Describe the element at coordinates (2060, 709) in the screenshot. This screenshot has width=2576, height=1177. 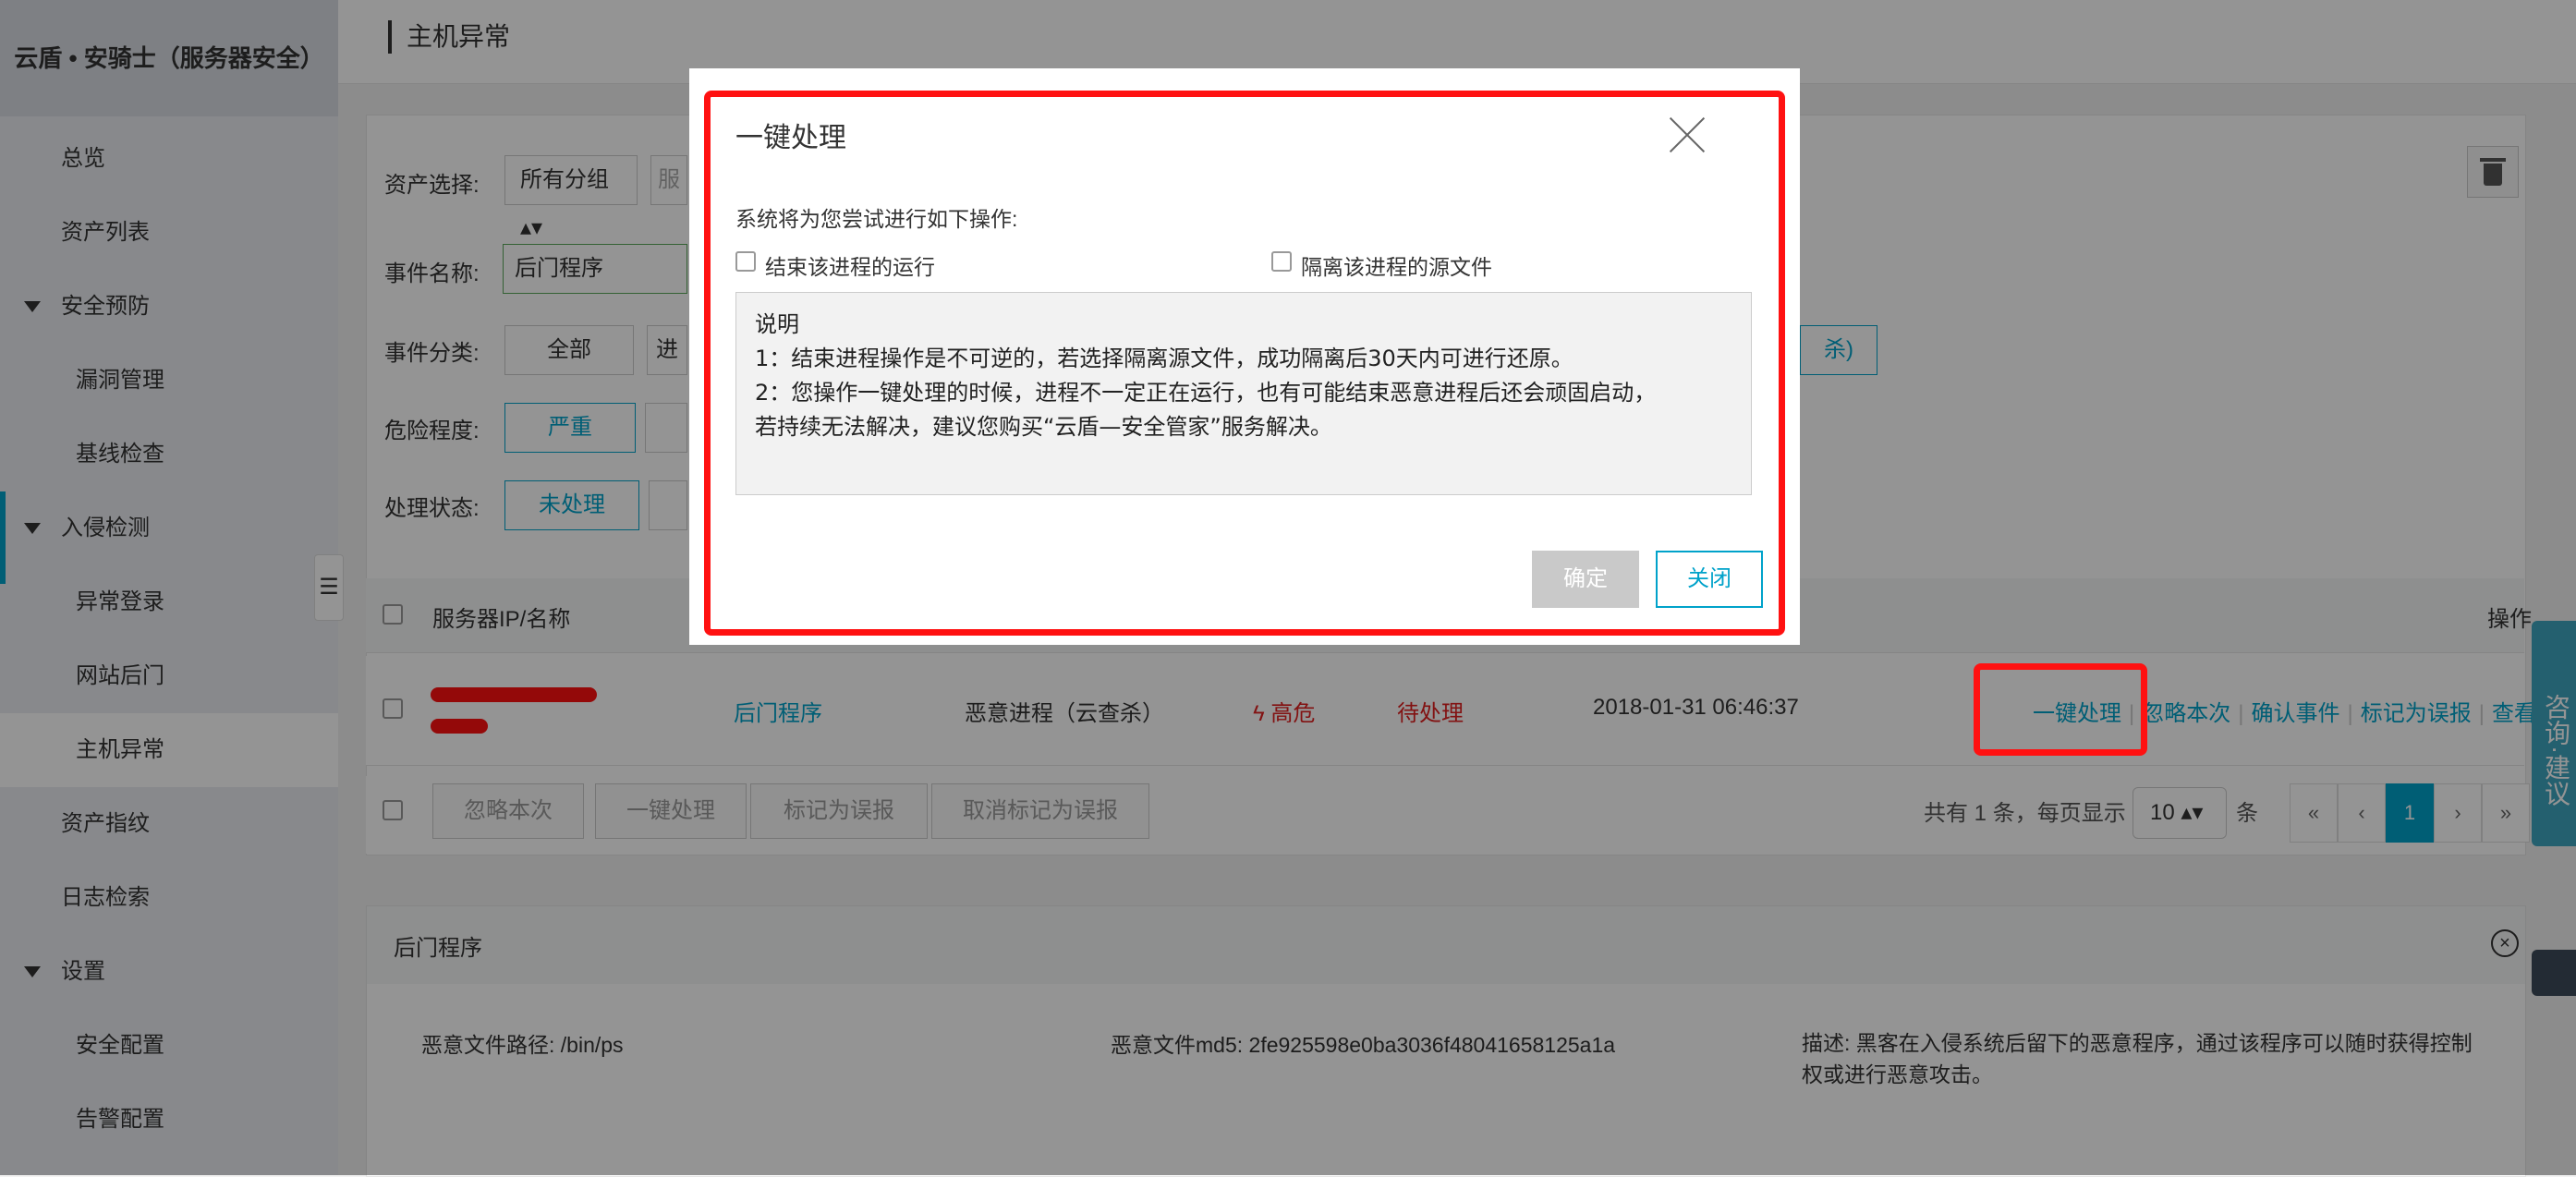
I see `highlight-box-action` at that location.